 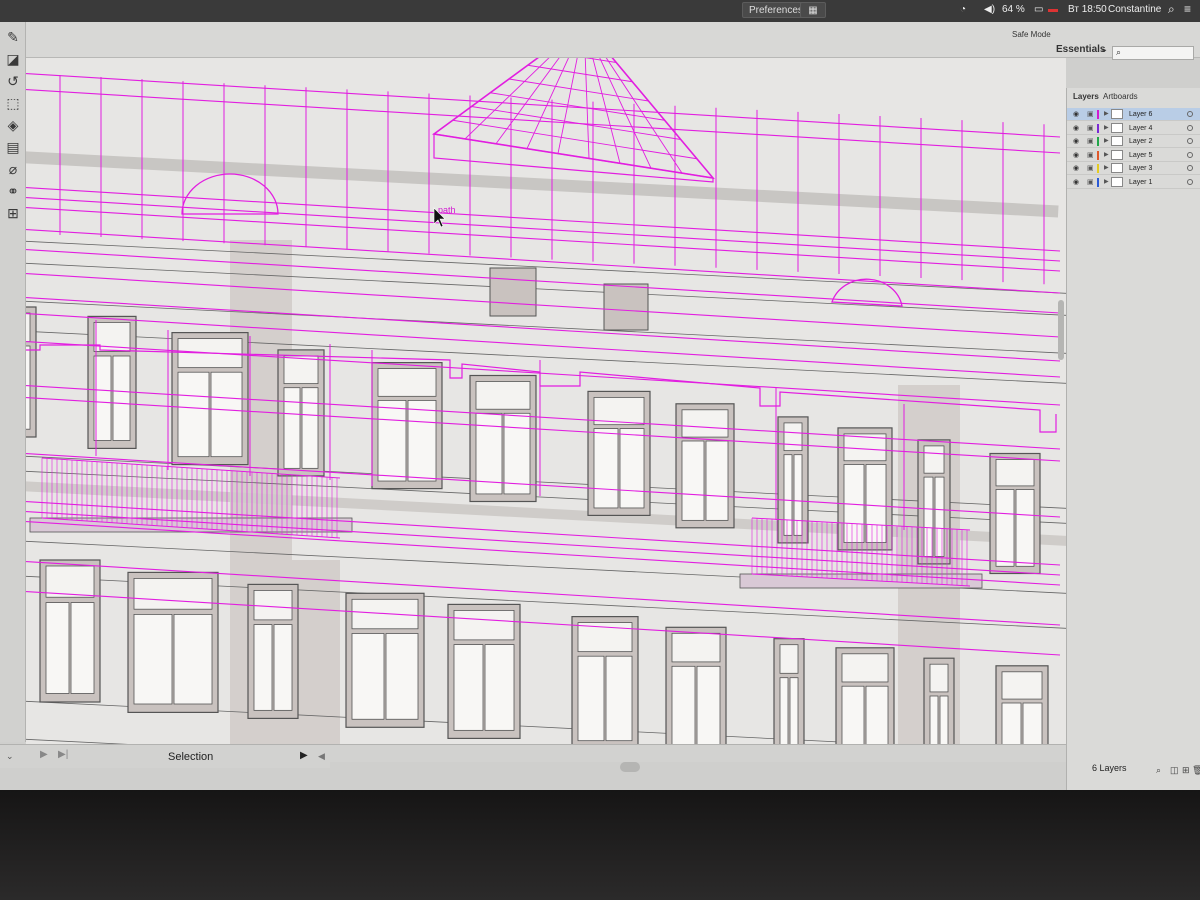 What do you see at coordinates (1134, 9) in the screenshot?
I see `user-name: Constantine` at bounding box center [1134, 9].